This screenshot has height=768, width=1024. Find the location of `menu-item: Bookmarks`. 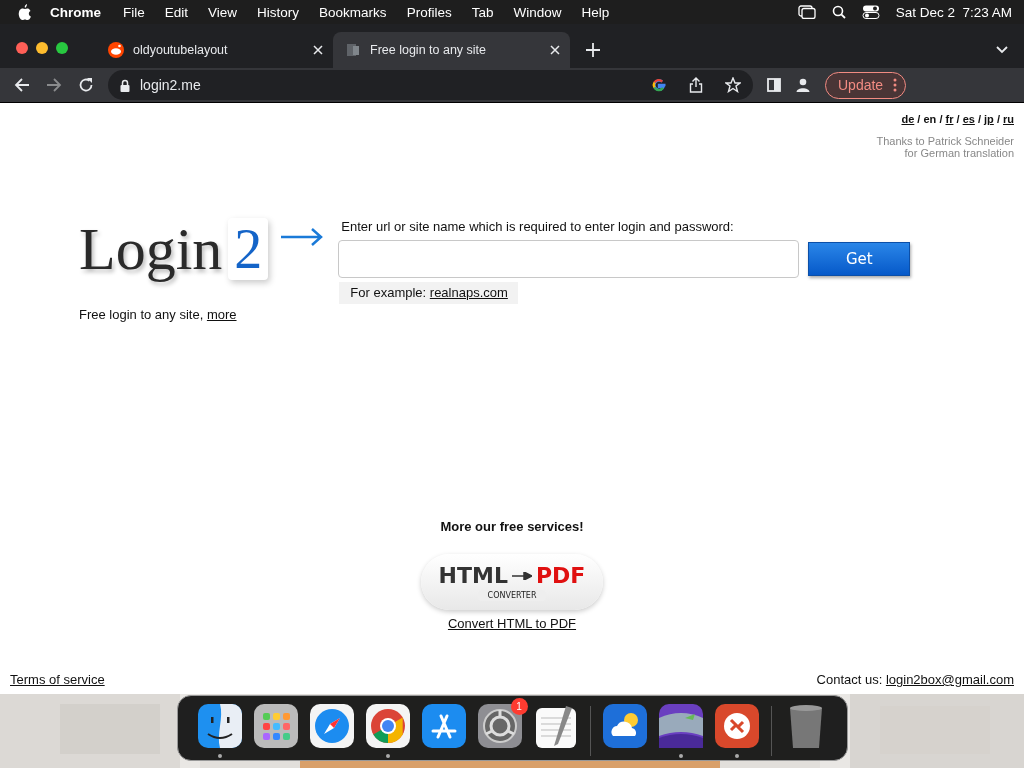

menu-item: Bookmarks is located at coordinates (353, 12).